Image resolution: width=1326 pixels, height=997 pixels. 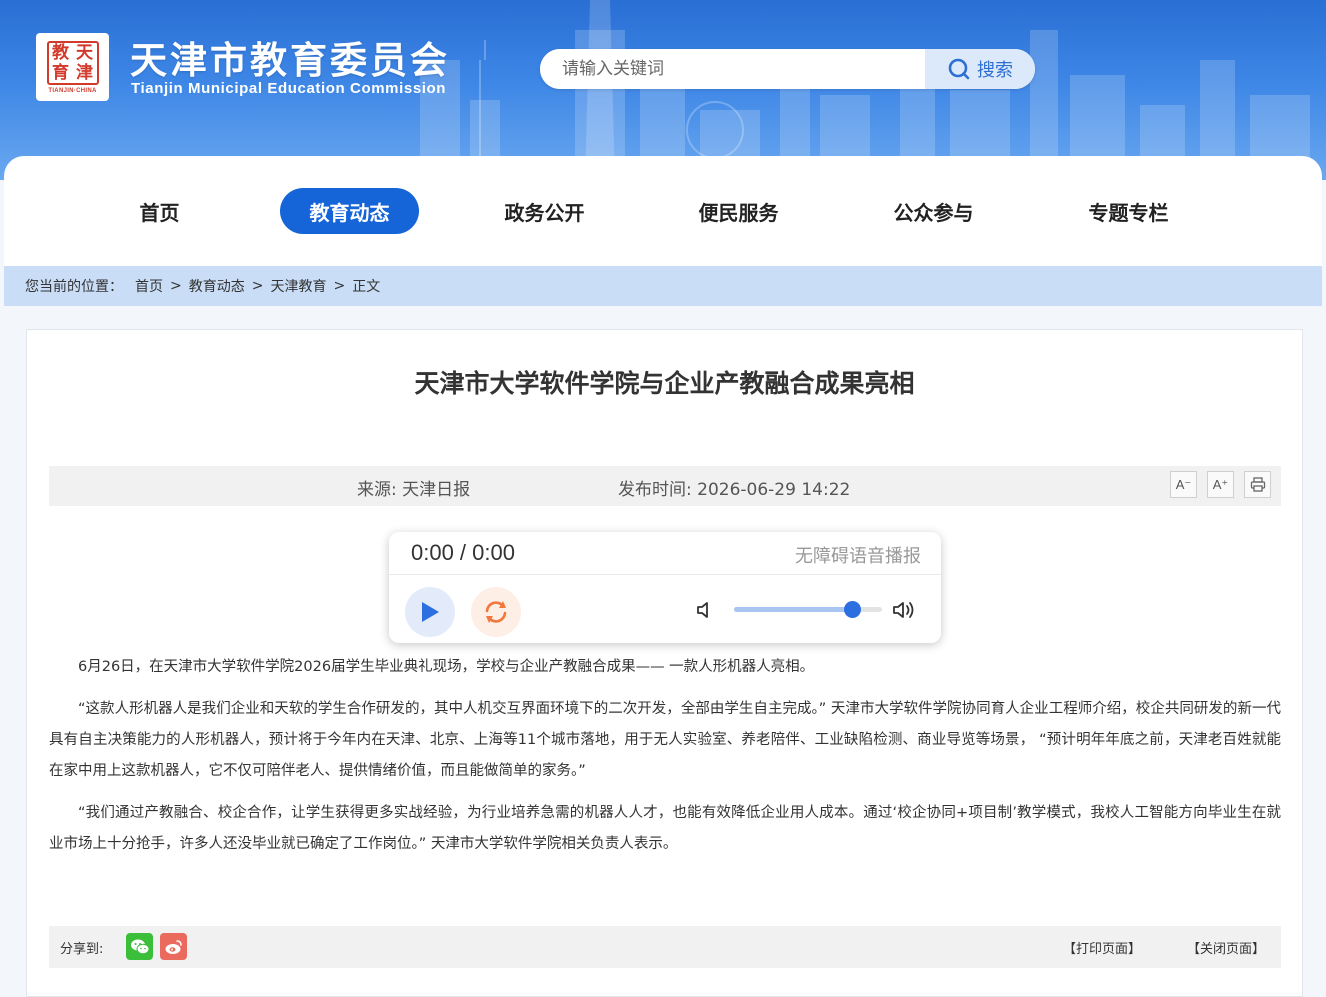 I want to click on printer-icon, so click(x=1257, y=484).